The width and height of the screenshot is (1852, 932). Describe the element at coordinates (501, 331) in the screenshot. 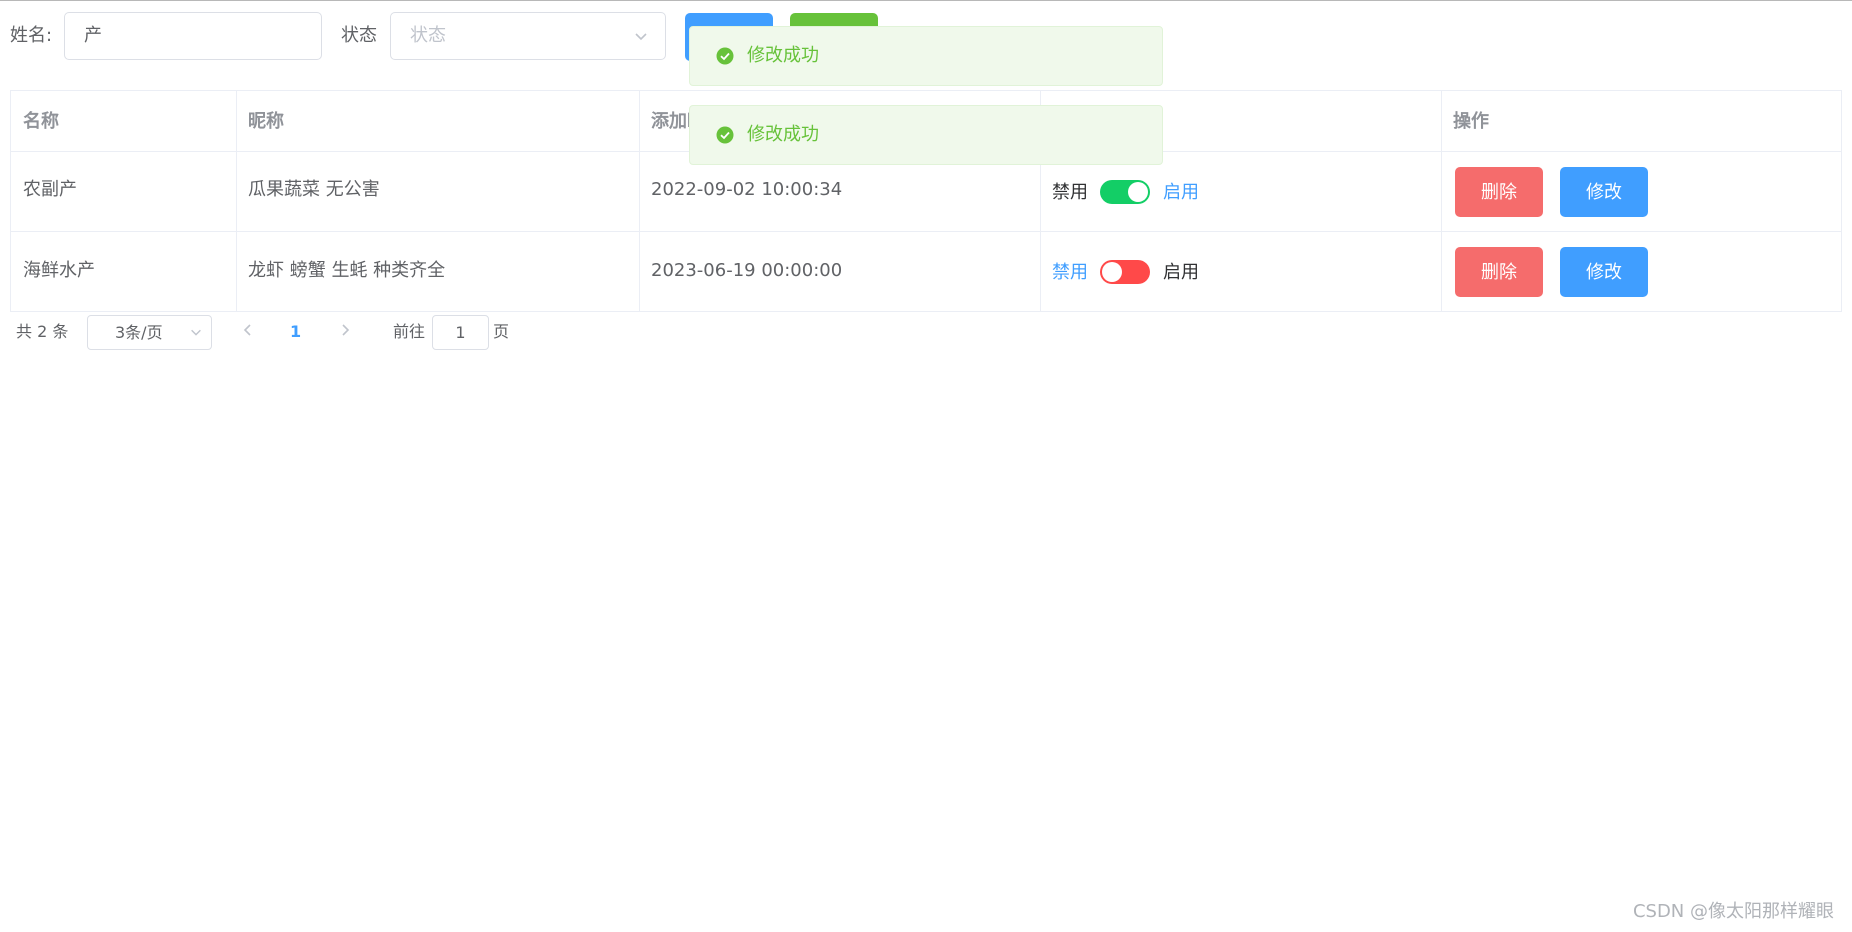

I see `goto-suffix: 页` at that location.